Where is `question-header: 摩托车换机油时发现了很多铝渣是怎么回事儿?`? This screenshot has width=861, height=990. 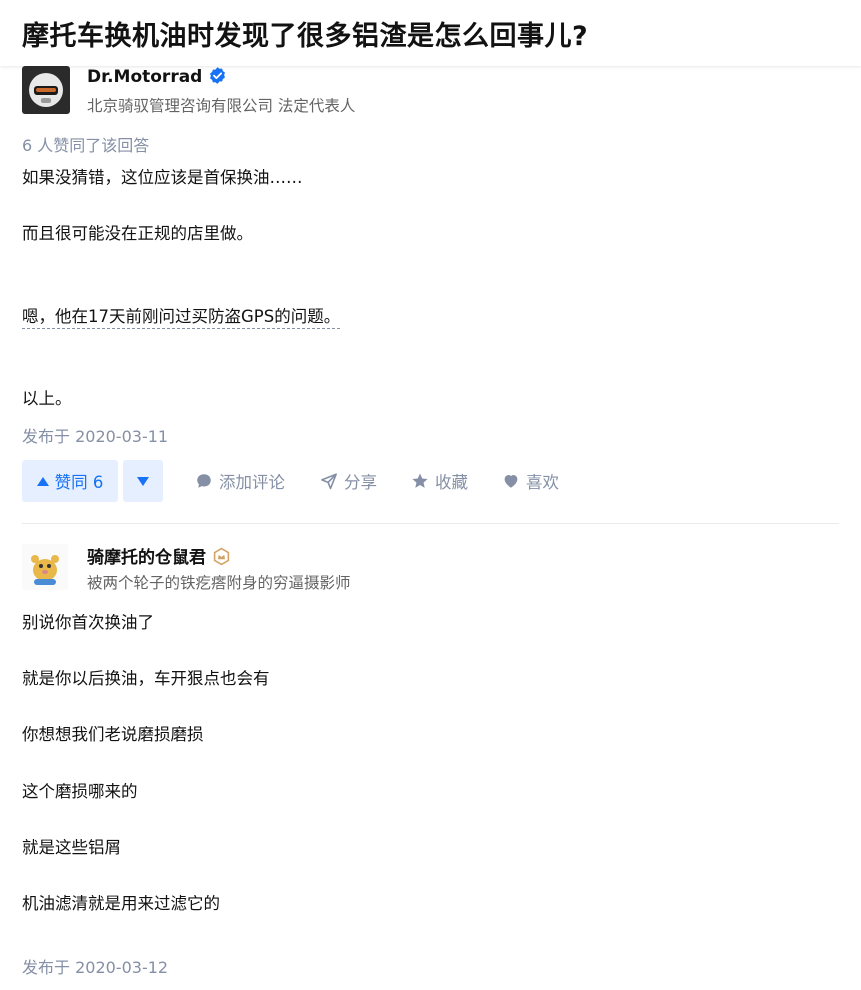 question-header: 摩托车换机油时发现了很多铝渣是怎么回事儿? is located at coordinates (430, 33).